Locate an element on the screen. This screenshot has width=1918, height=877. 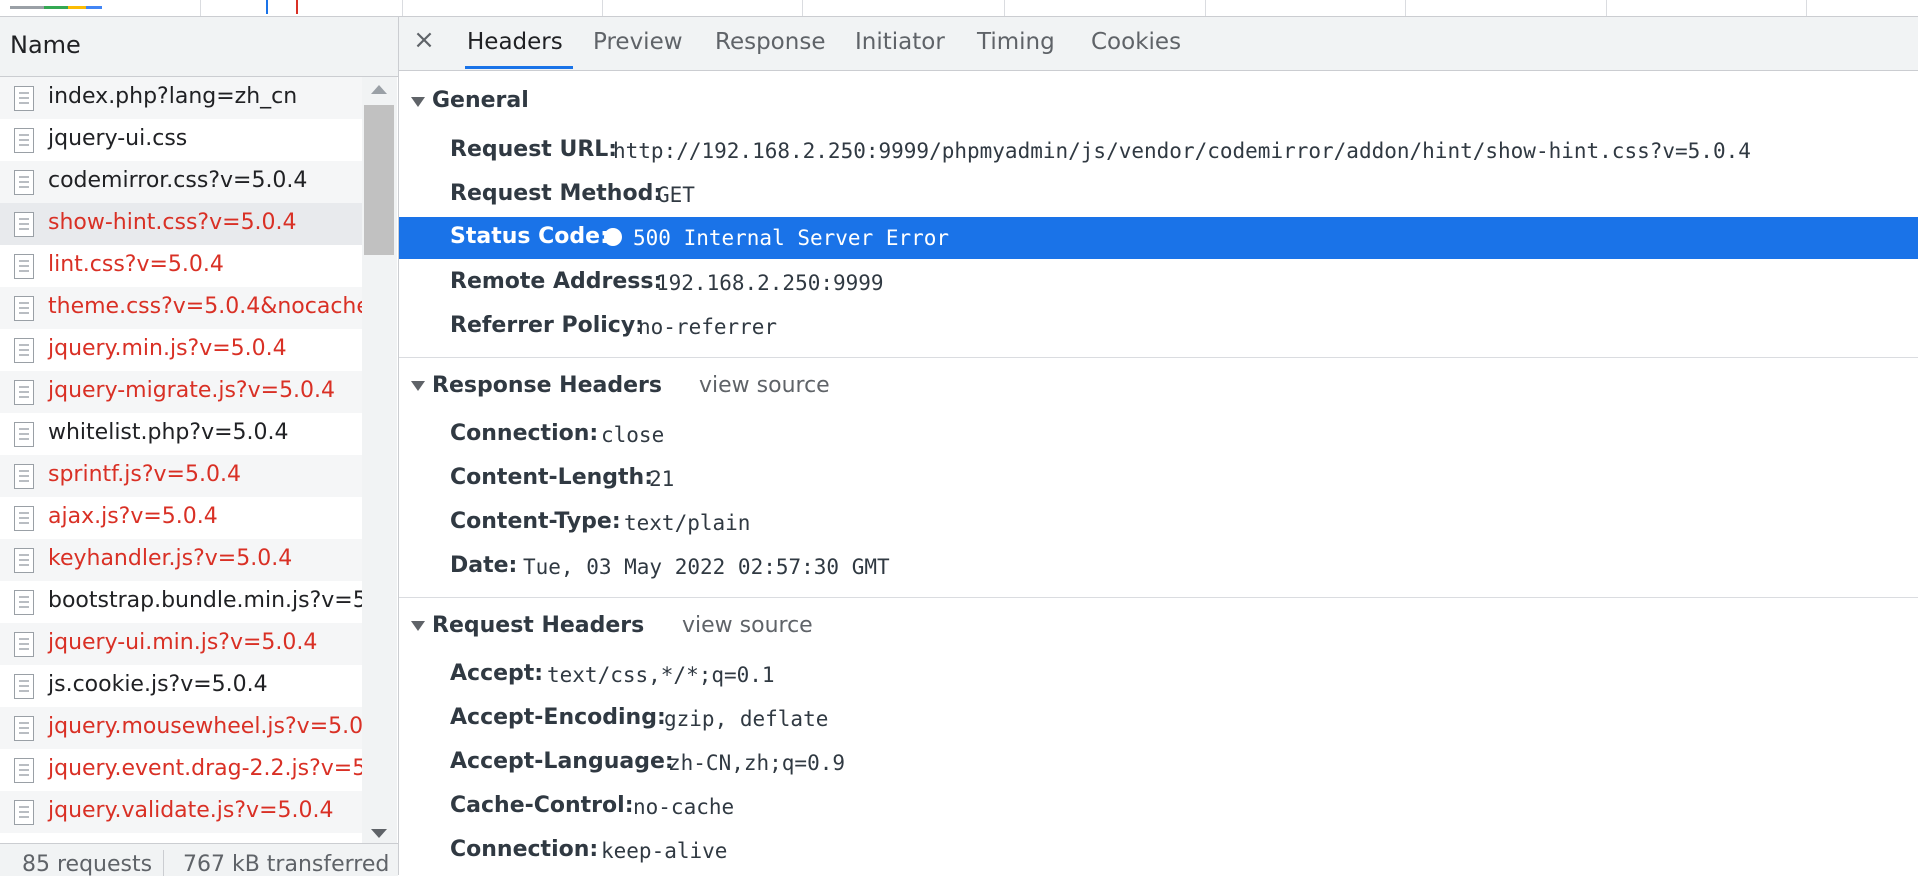
request-row: bootstrap.bundle.min.js?v=5.0 is located at coordinates (181, 602).